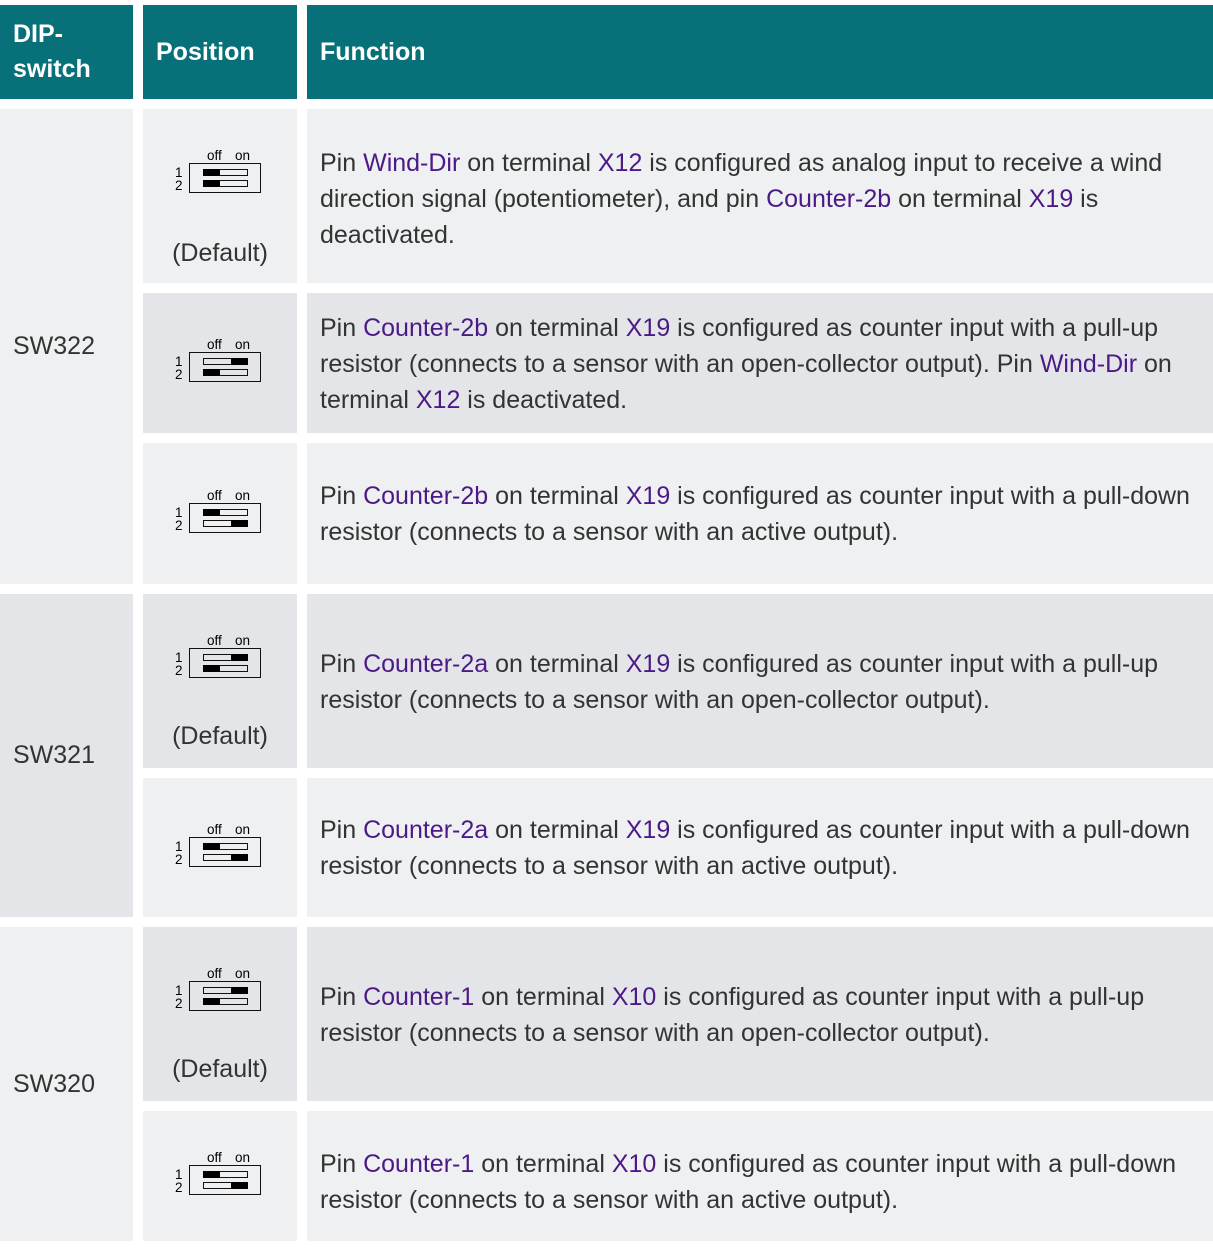 The width and height of the screenshot is (1213, 1250). Describe the element at coordinates (373, 51) in the screenshot. I see `header-function-label: Function` at that location.